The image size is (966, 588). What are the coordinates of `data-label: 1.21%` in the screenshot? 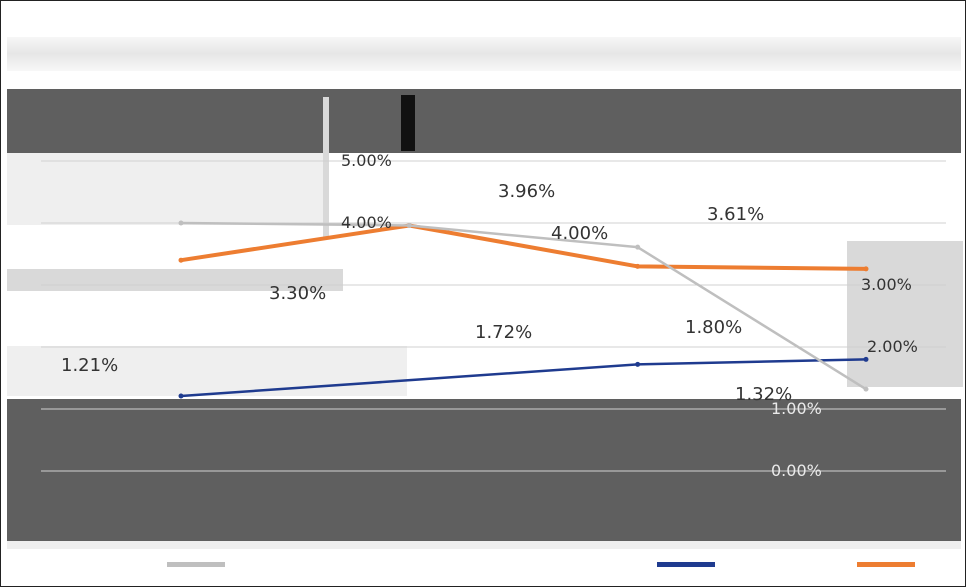 It's located at (89, 365).